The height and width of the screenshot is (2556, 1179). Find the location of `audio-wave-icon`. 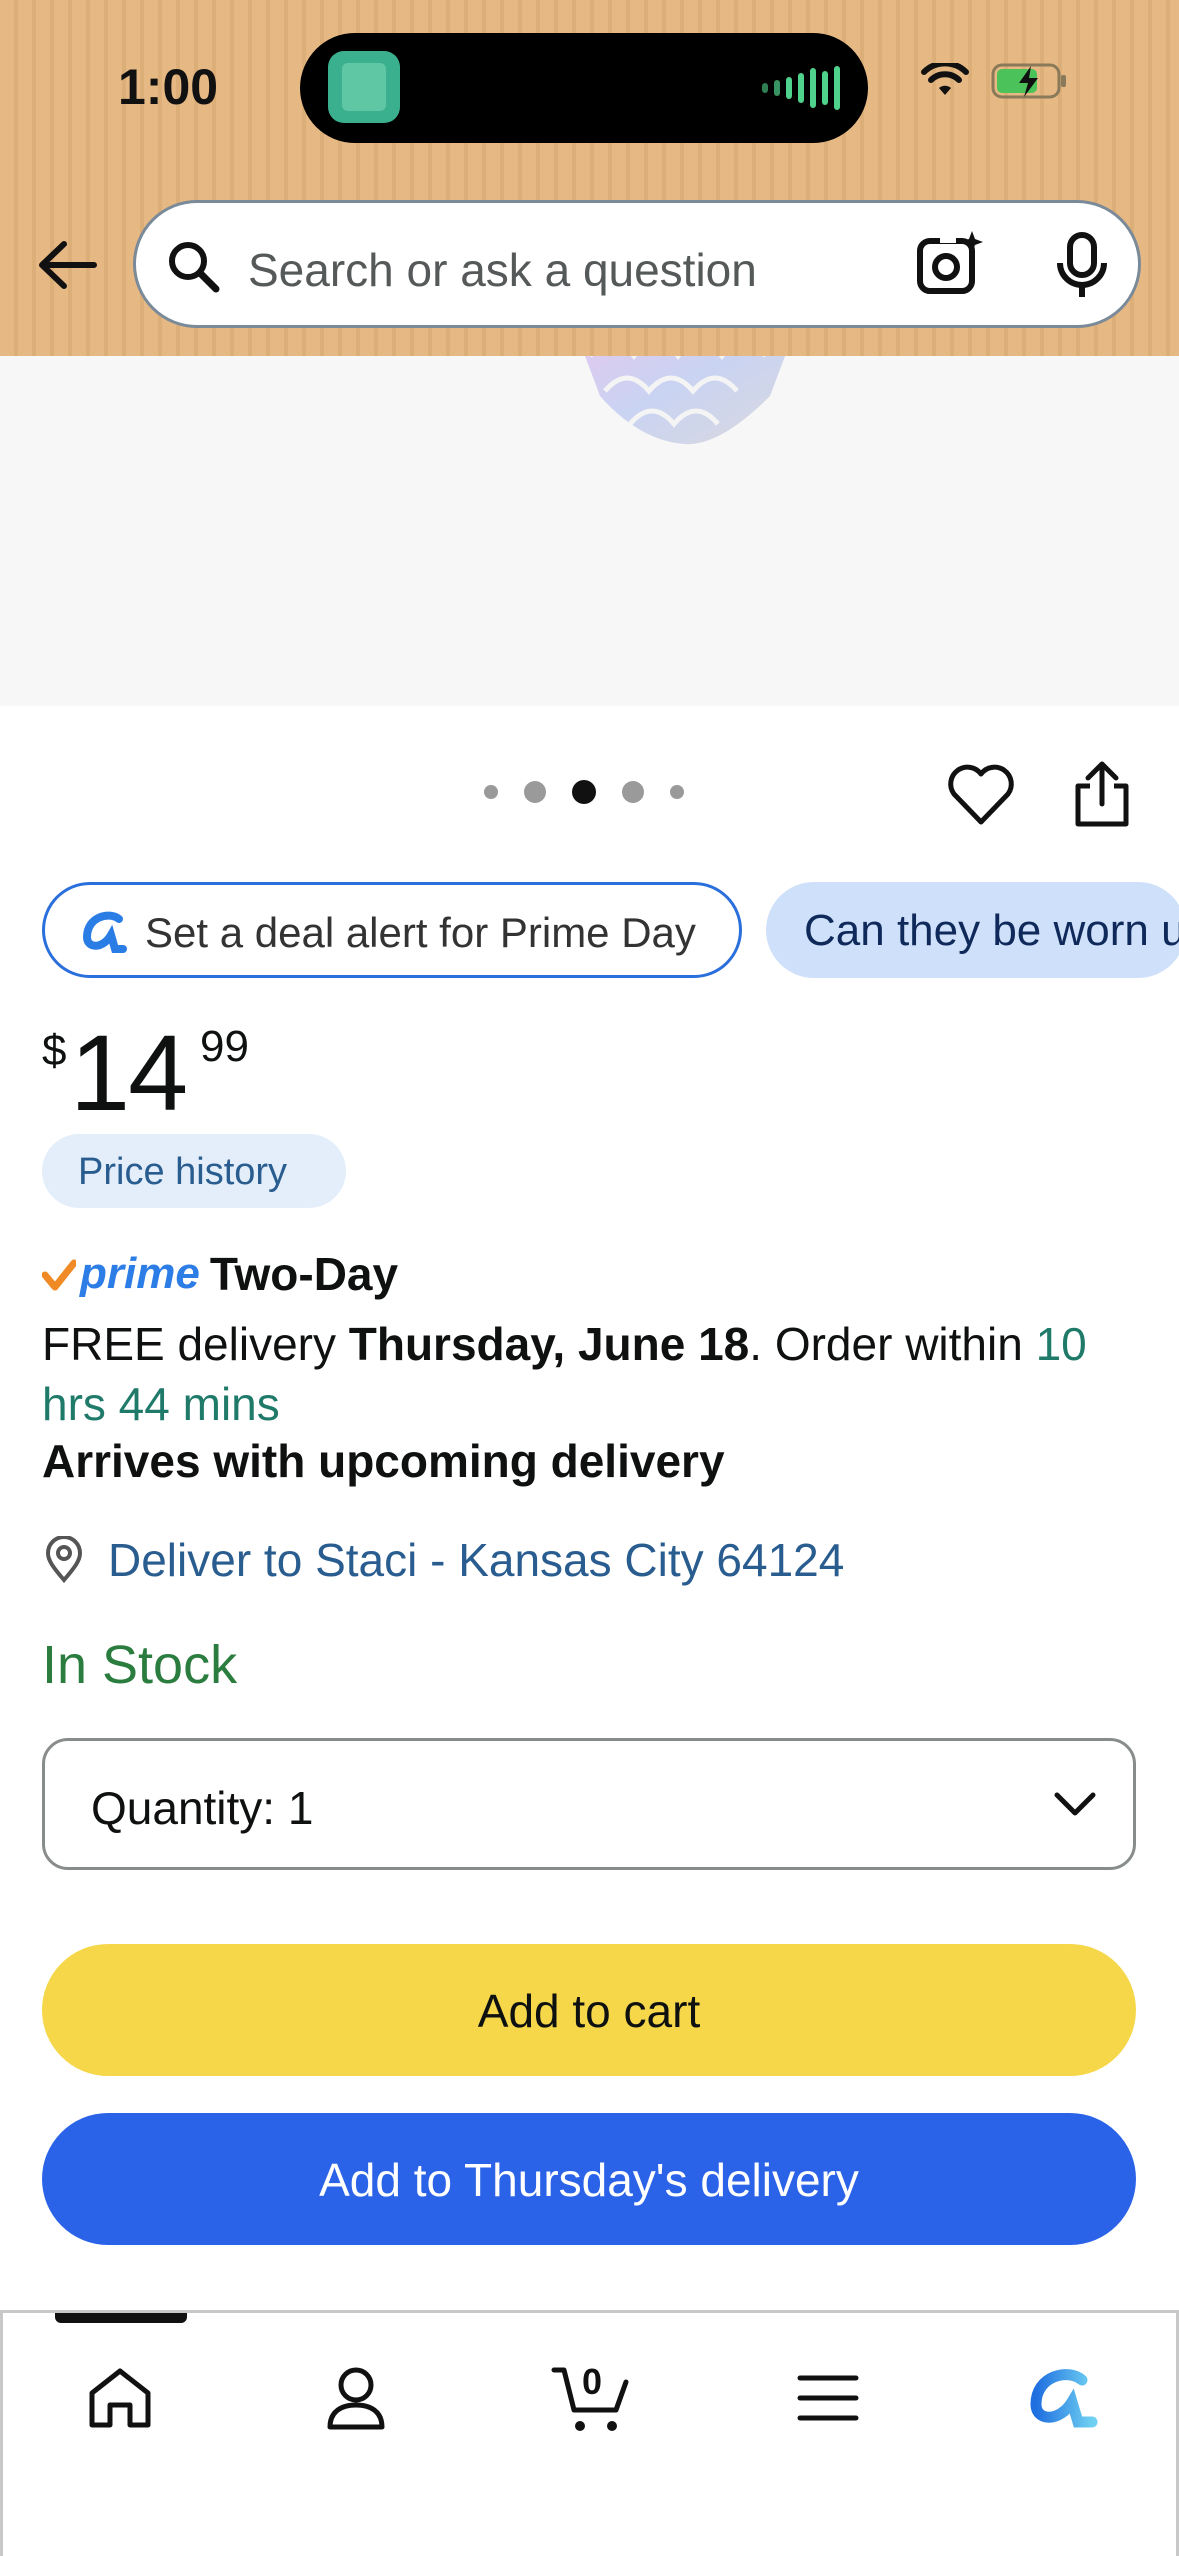

audio-wave-icon is located at coordinates (801, 88).